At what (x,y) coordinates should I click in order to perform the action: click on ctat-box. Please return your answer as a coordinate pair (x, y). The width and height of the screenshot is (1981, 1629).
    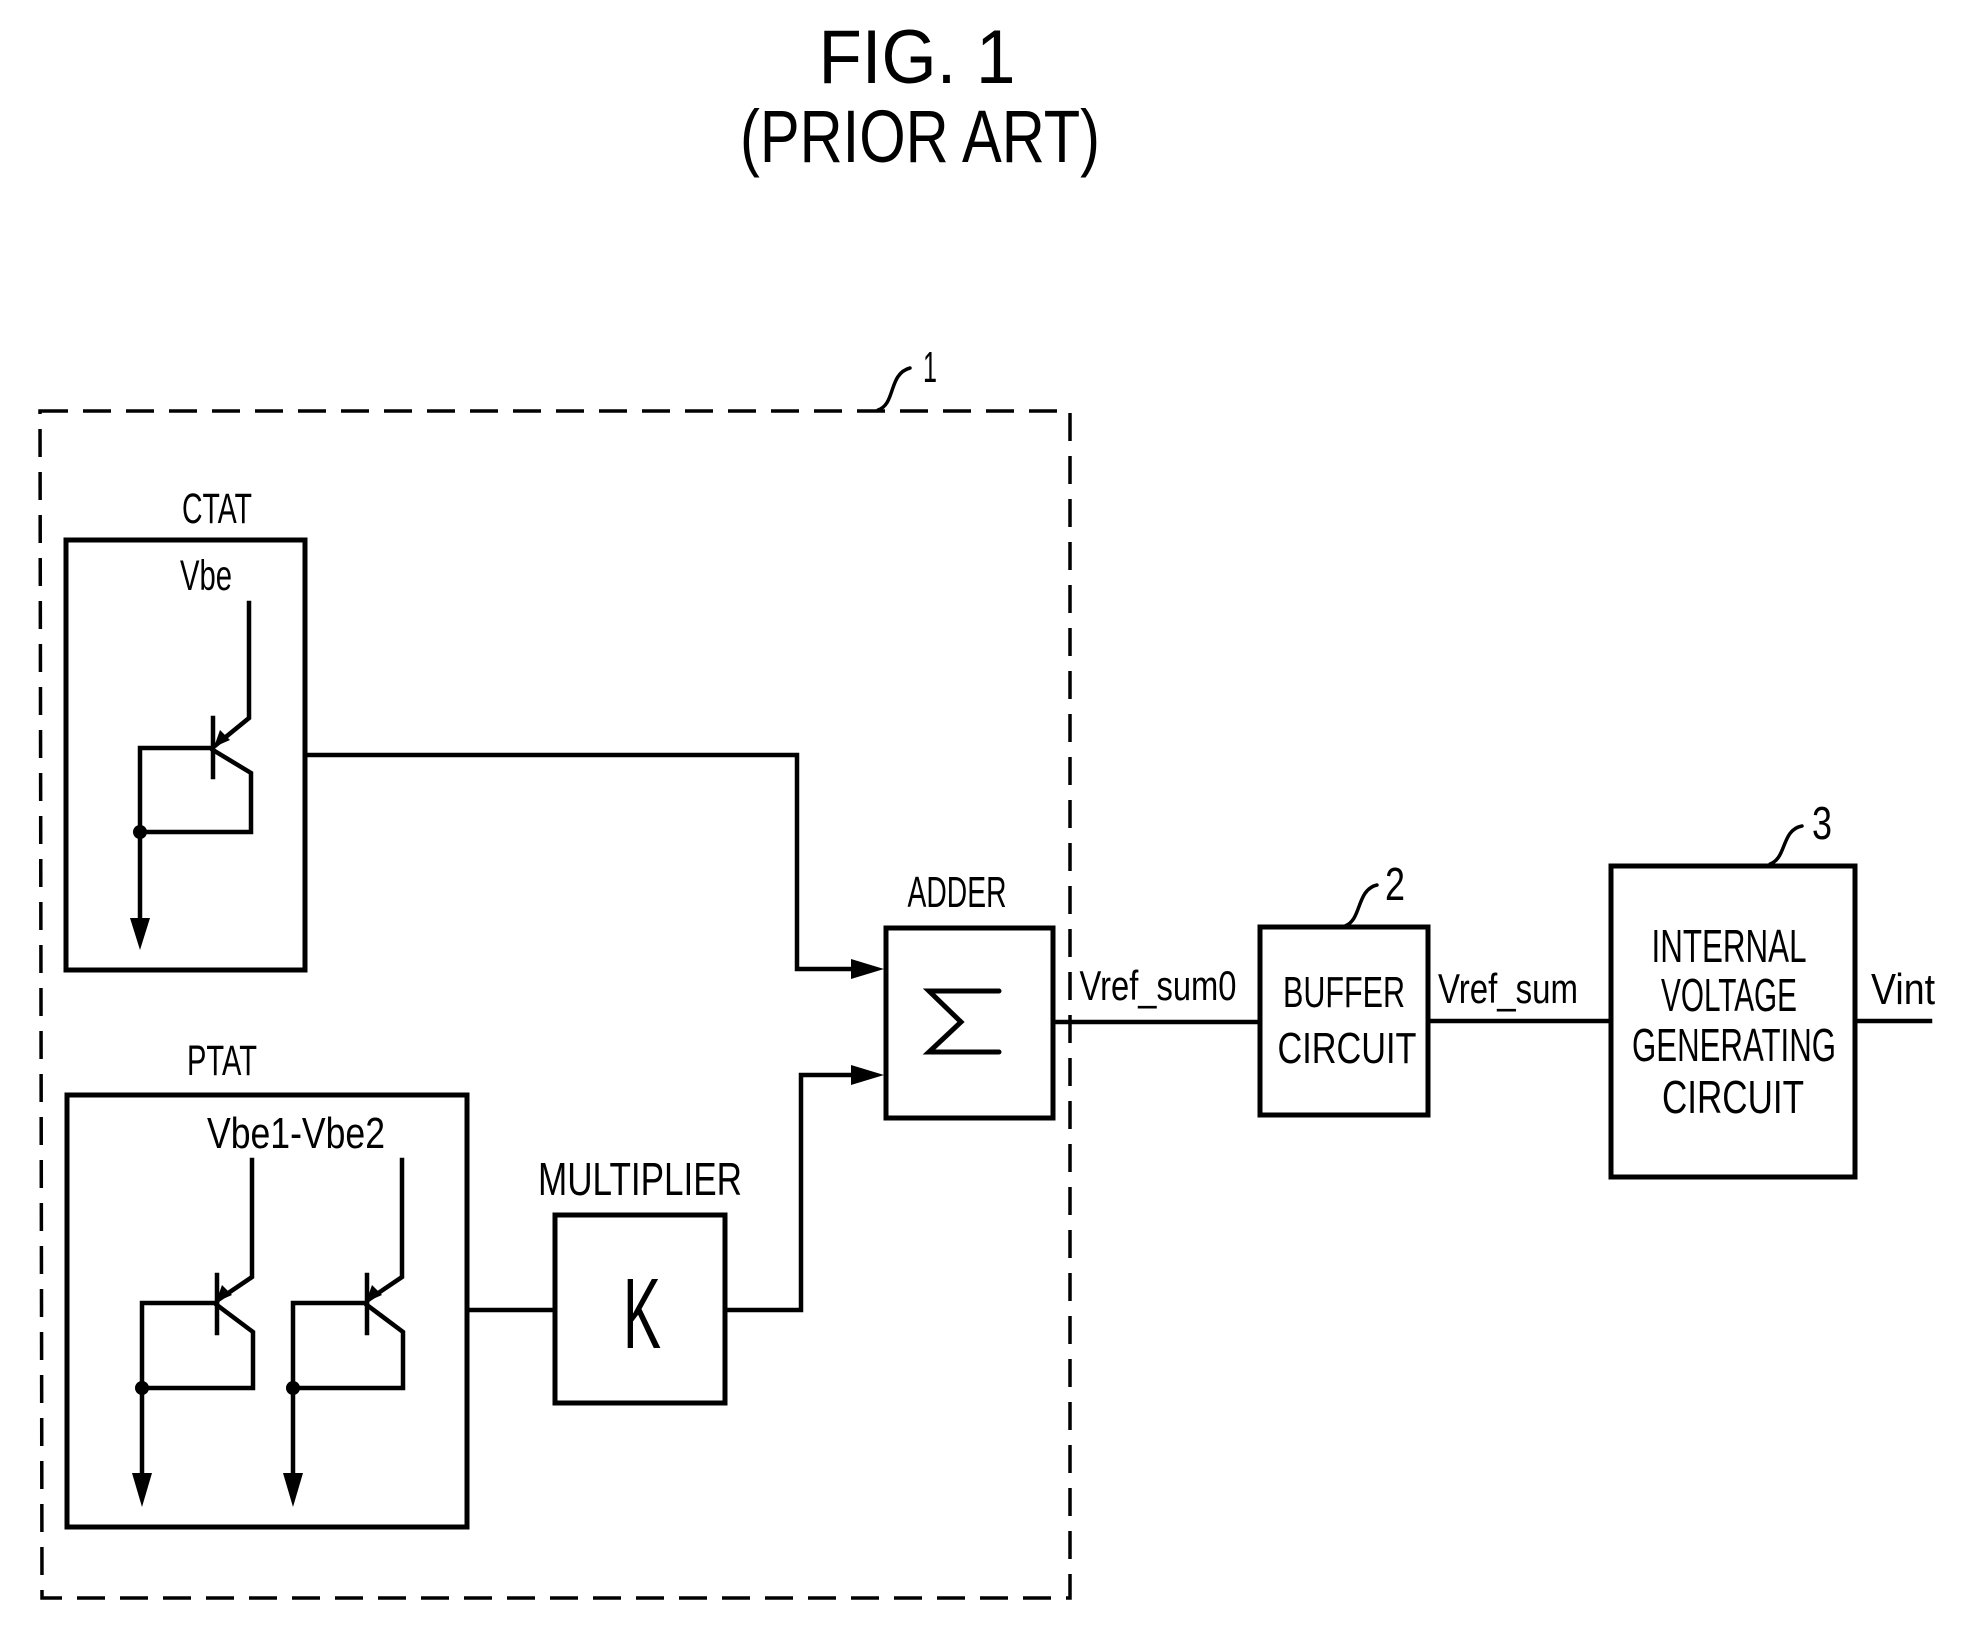
    Looking at the image, I should click on (185, 755).